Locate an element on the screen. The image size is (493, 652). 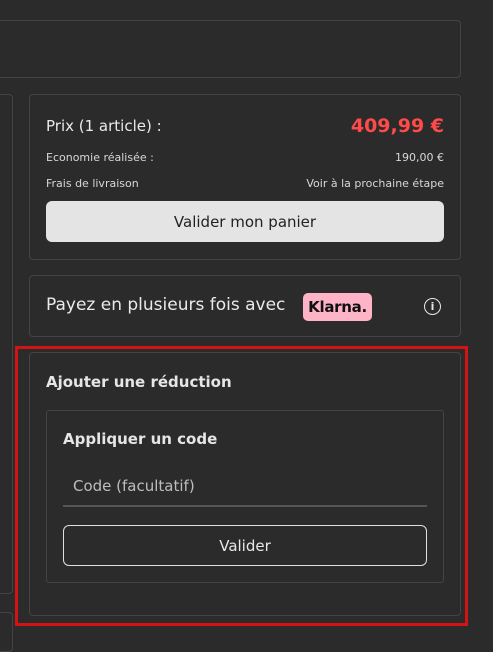
previous-section-panel is located at coordinates (230, 49).